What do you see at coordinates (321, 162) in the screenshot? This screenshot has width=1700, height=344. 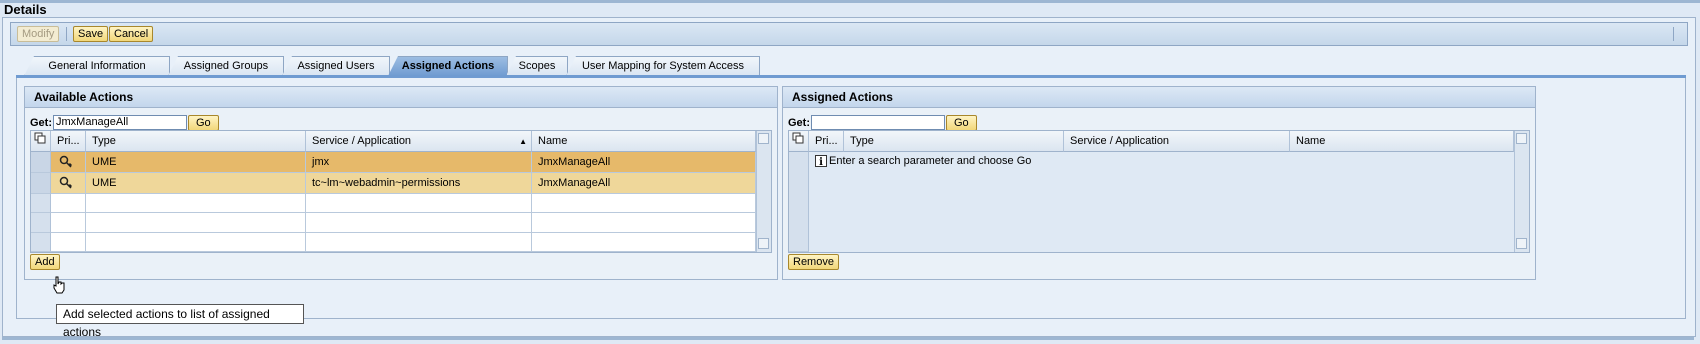 I see `row-service: jmx` at bounding box center [321, 162].